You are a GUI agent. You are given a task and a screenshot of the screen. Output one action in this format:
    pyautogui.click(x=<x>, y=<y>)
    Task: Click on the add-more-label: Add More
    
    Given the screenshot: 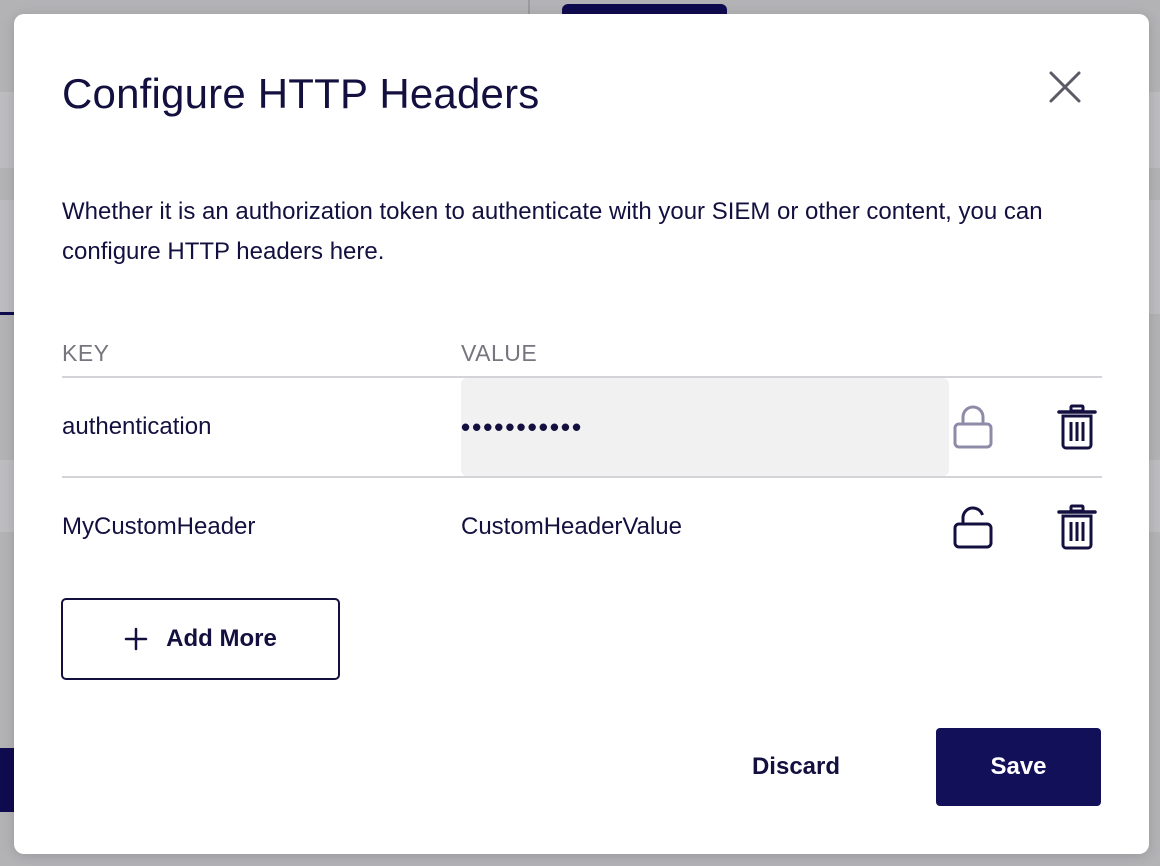 What is the action you would take?
    pyautogui.click(x=221, y=638)
    